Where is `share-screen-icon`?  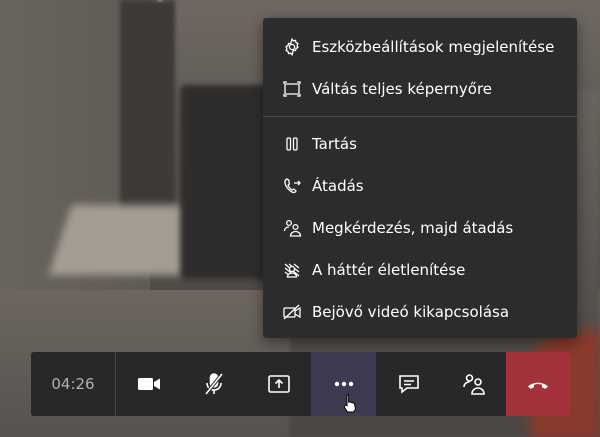 share-screen-icon is located at coordinates (278, 384).